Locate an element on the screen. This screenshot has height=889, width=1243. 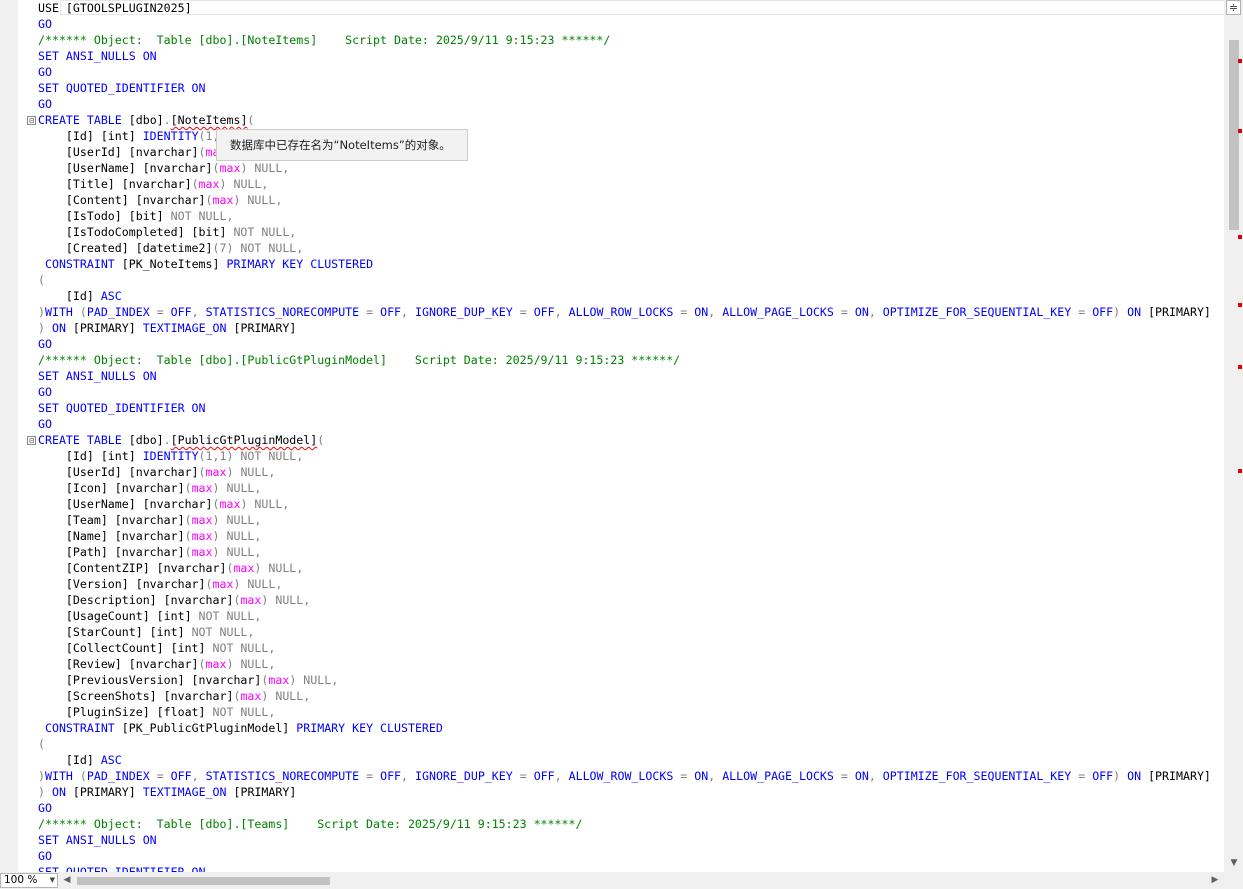
code-line: [PluginSize] [float] NOT NULL, is located at coordinates (156, 712).